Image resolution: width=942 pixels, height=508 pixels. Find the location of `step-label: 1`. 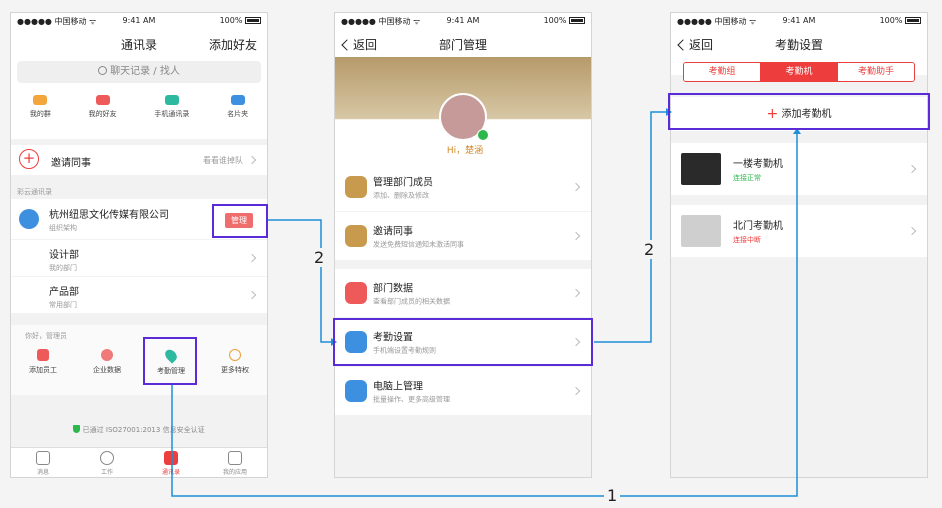

step-label: 1 is located at coordinates (612, 495).